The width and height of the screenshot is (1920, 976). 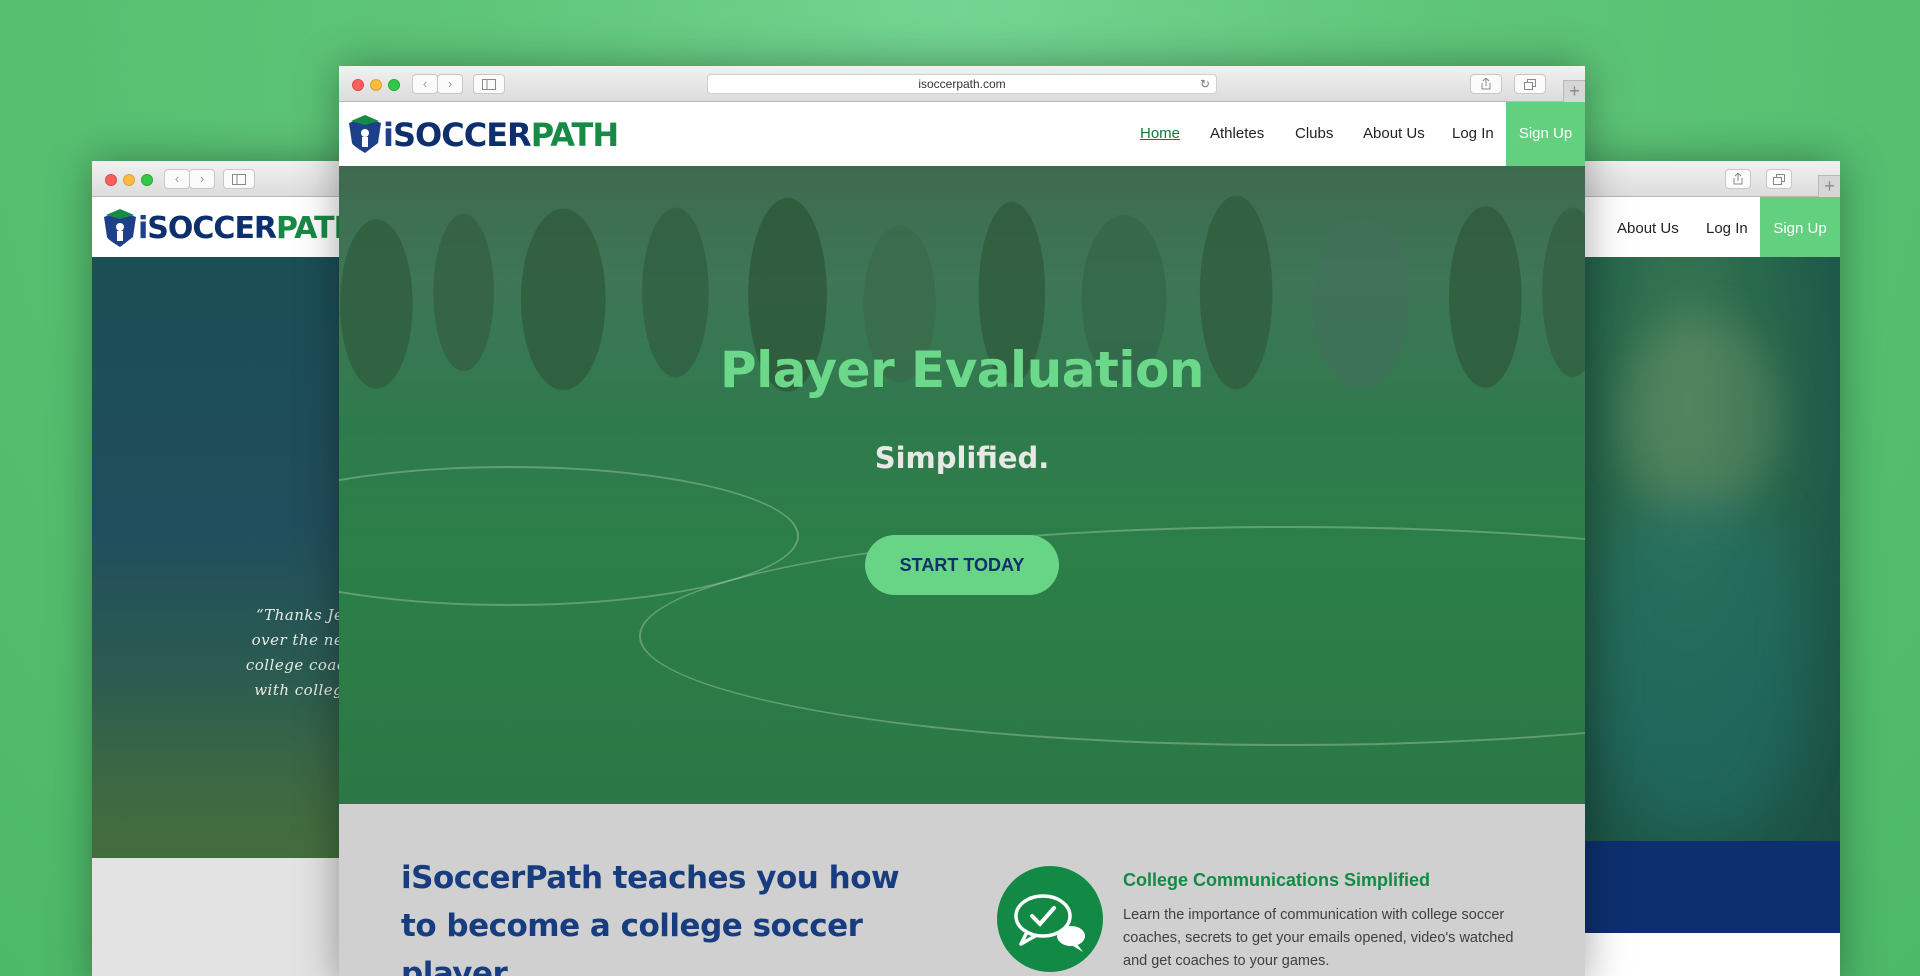 I want to click on nav-home: Home, so click(x=1160, y=134).